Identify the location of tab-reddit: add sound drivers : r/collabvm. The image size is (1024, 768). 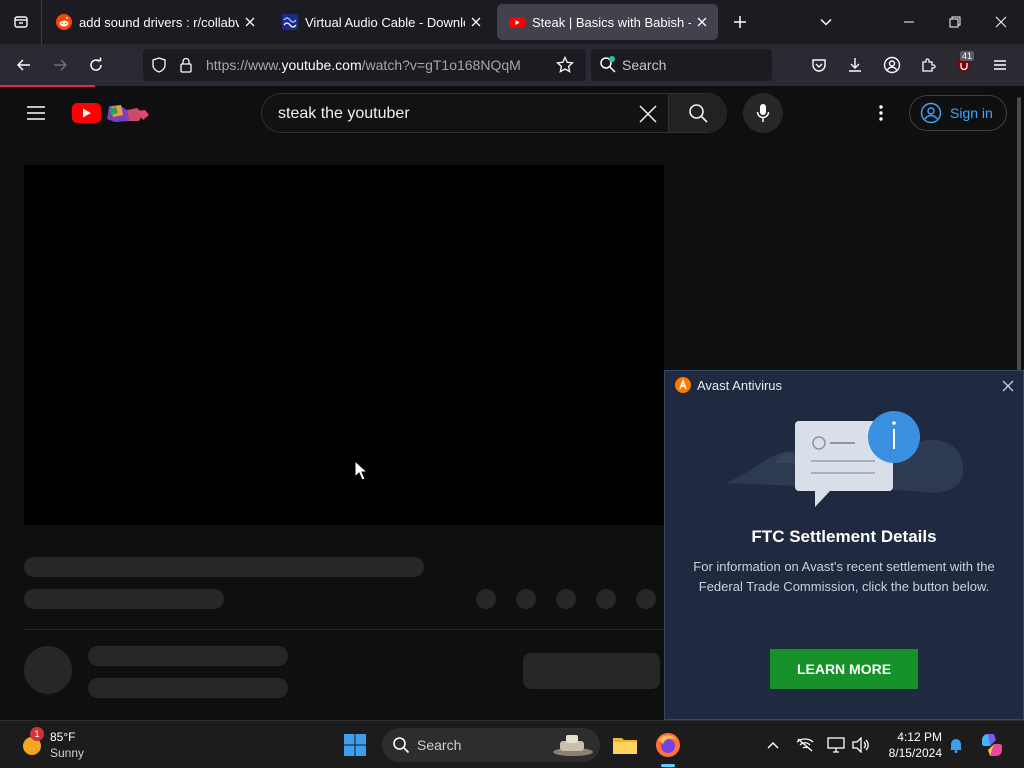
(155, 22).